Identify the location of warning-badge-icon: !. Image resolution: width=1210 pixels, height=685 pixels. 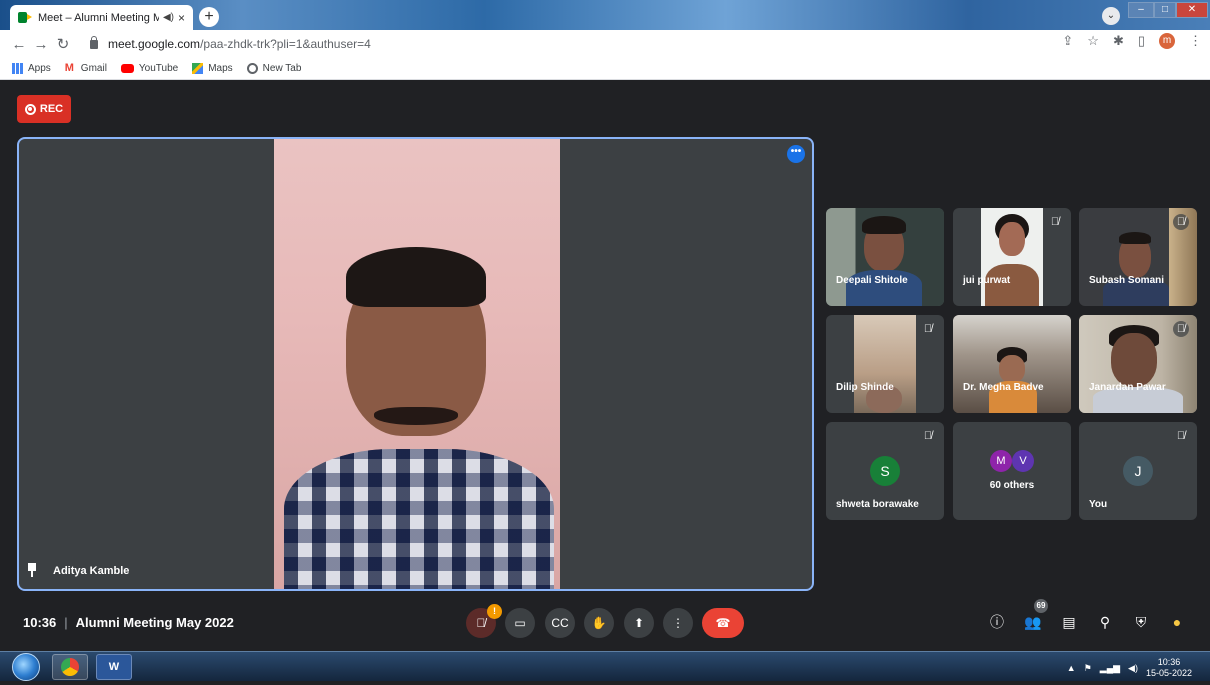
(494, 611).